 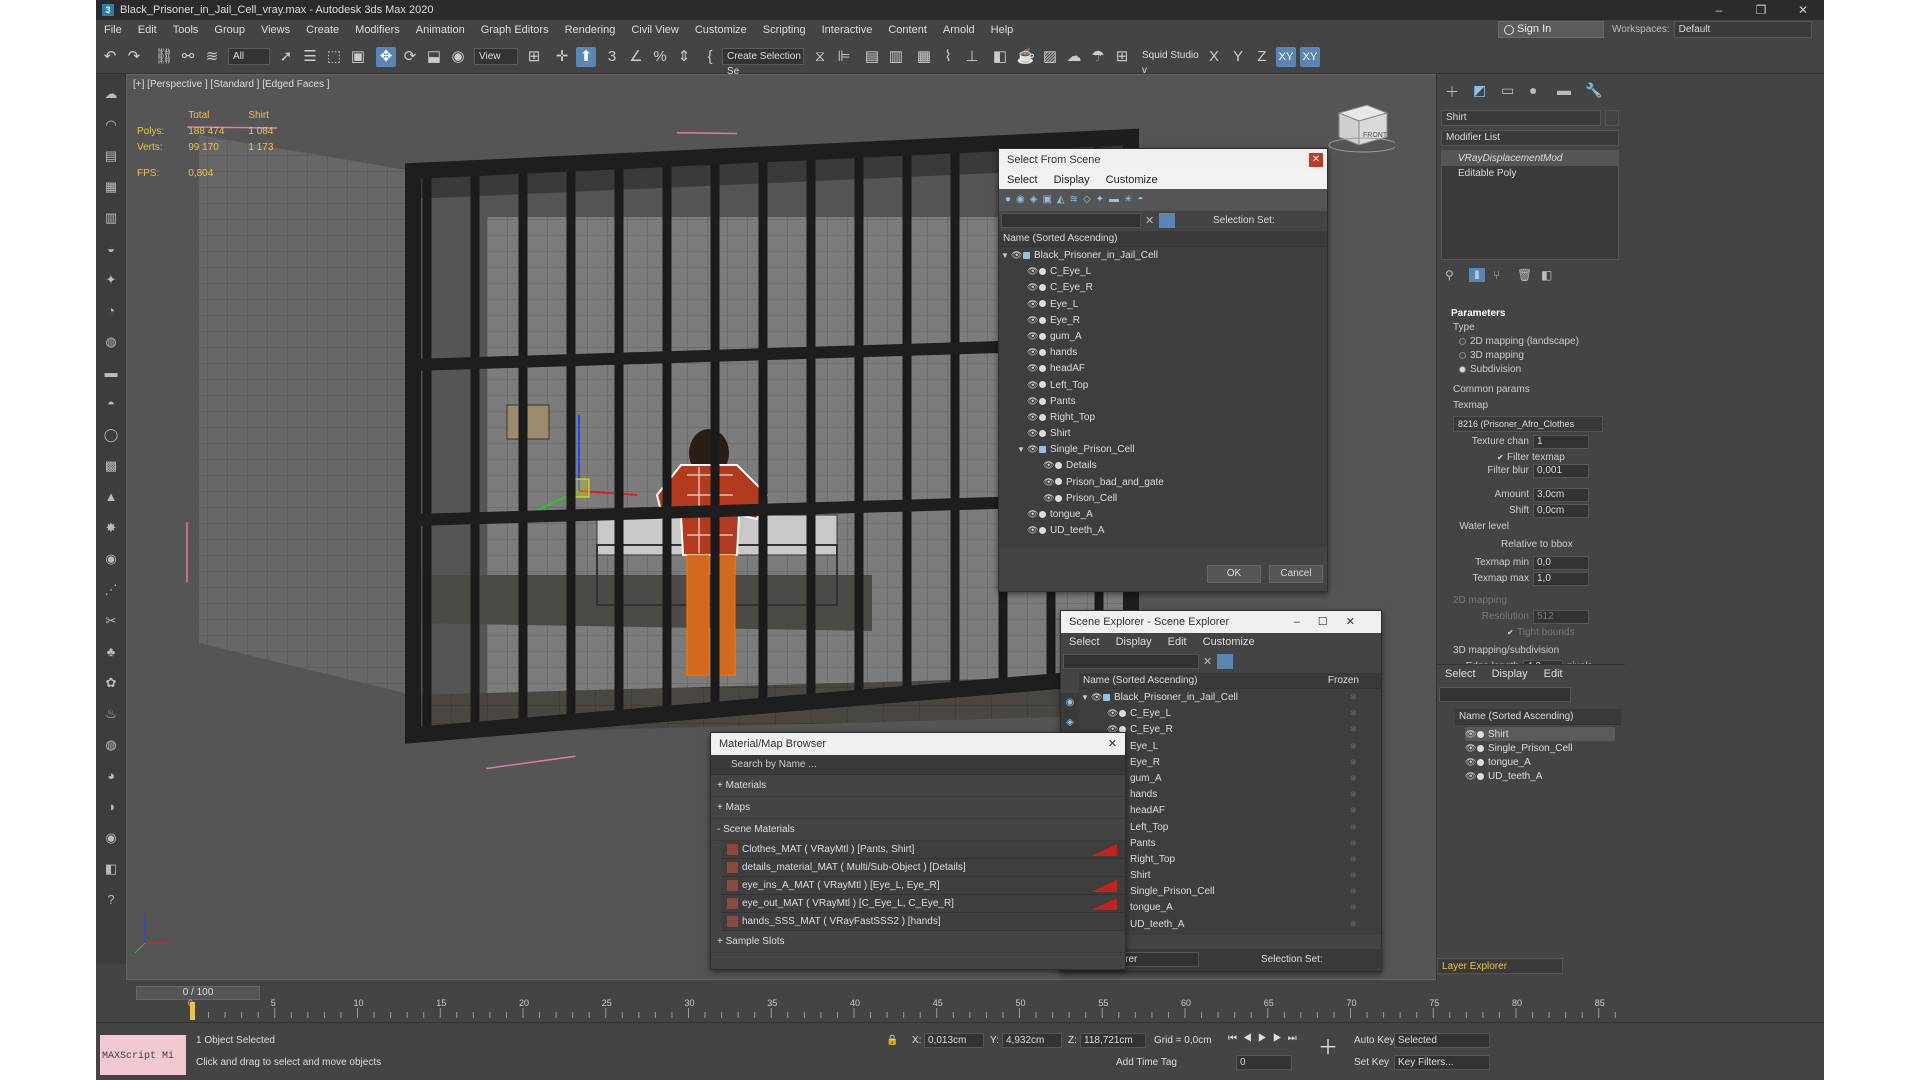 What do you see at coordinates (147, 30) in the screenshot?
I see `menu-edit: Edit` at bounding box center [147, 30].